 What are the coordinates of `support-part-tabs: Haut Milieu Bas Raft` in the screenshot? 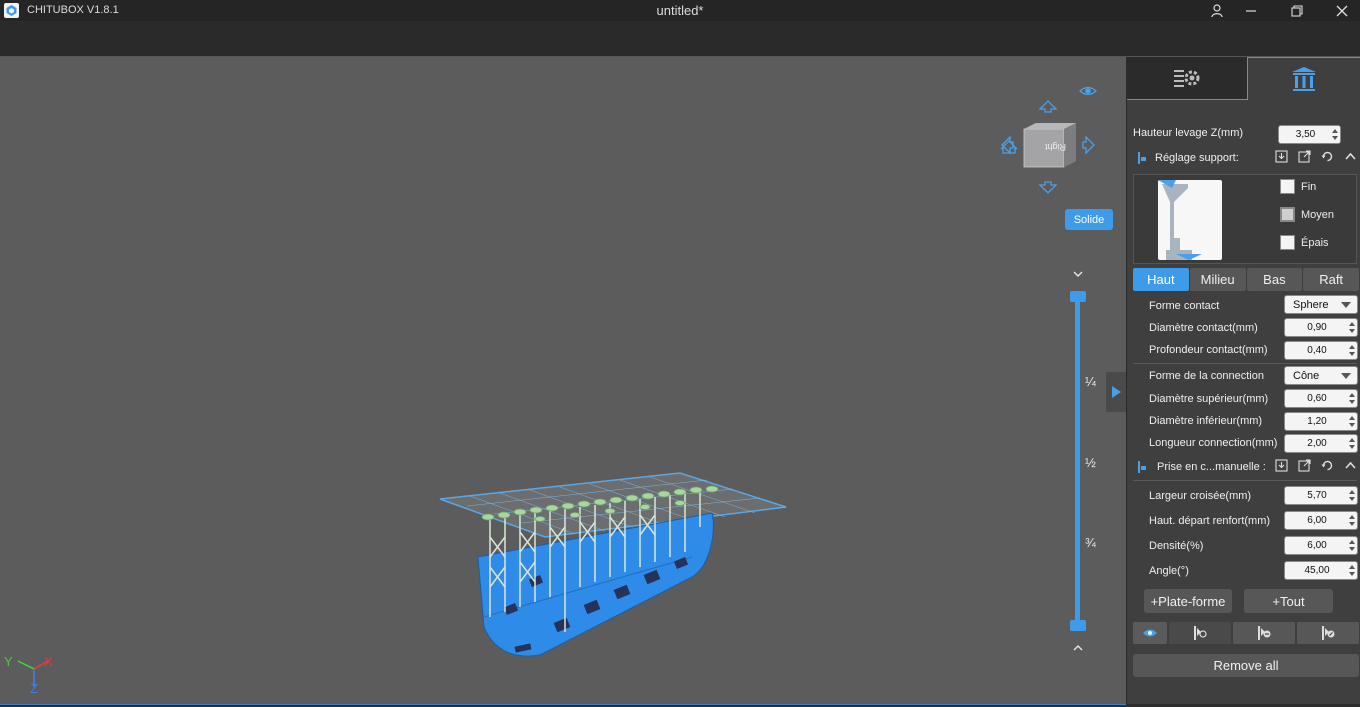 It's located at (1246, 279).